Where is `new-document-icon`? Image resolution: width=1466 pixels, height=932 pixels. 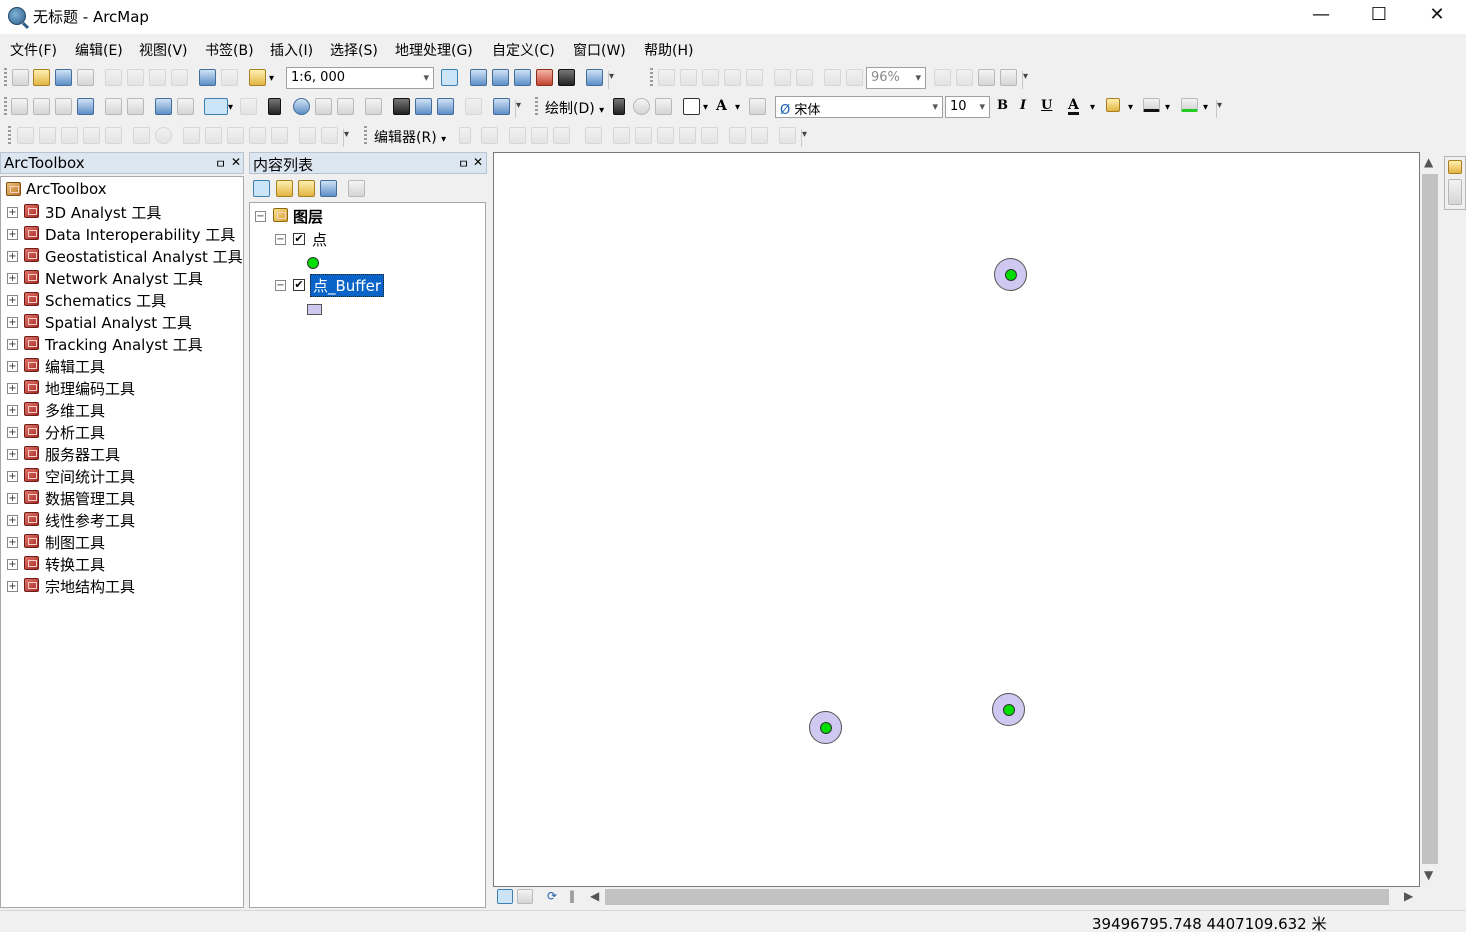
new-document-icon is located at coordinates (20, 77).